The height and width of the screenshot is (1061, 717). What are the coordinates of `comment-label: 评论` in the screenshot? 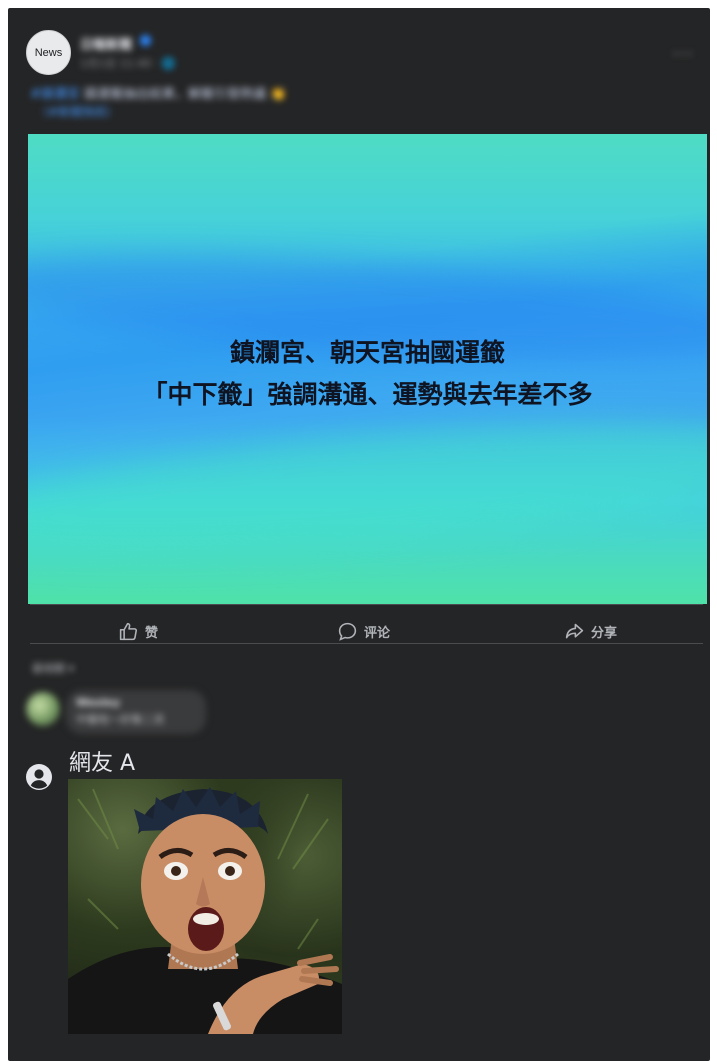 It's located at (377, 633).